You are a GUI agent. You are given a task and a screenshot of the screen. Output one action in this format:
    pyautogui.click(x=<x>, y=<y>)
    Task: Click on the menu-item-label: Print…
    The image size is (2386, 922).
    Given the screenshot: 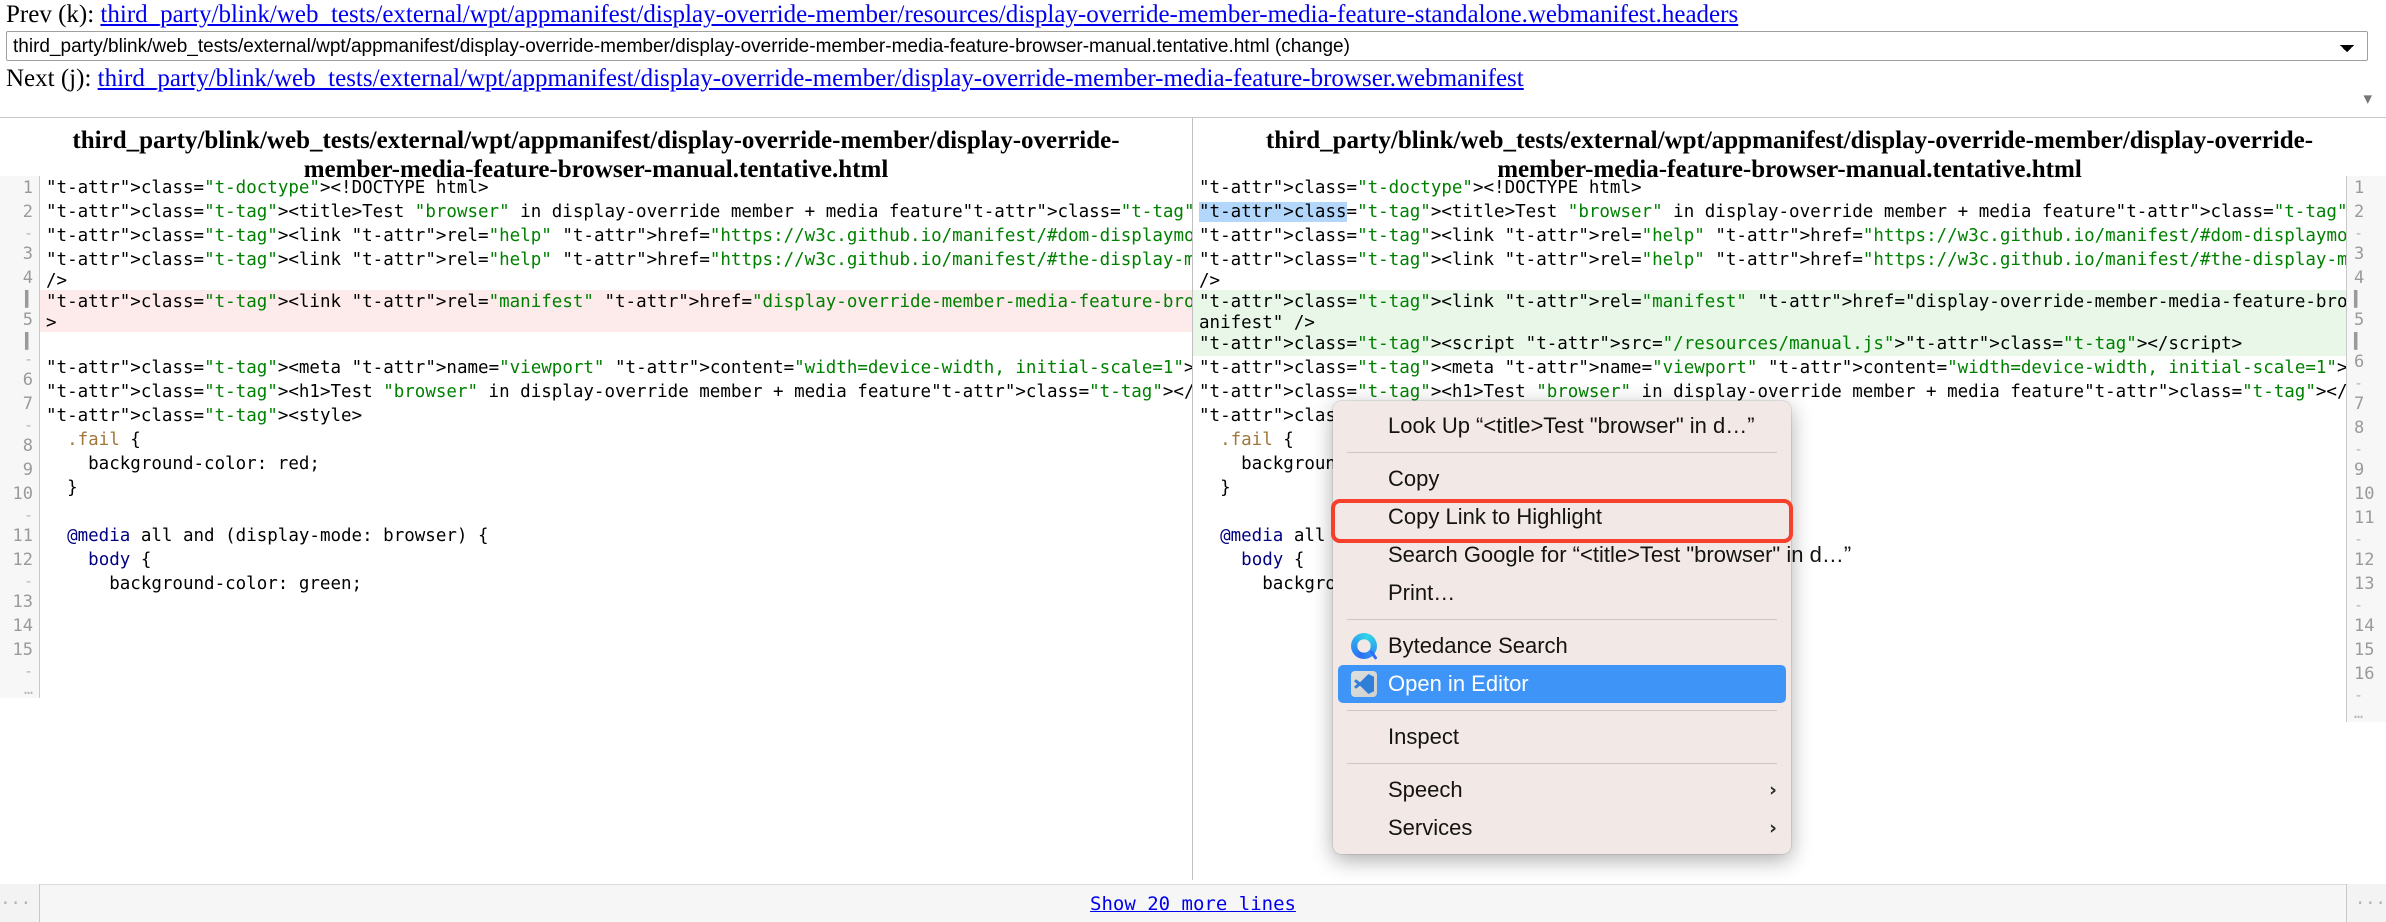 What is the action you would take?
    pyautogui.click(x=1422, y=592)
    